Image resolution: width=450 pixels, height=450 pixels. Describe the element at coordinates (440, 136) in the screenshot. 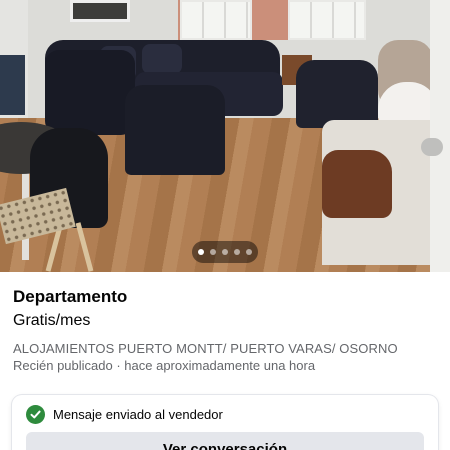

I see `photo-door` at that location.